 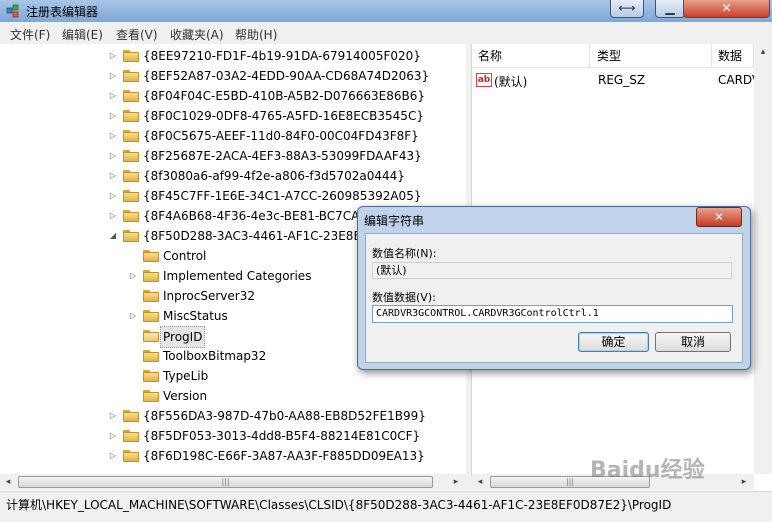 I want to click on tree-item-label: {8F04F04C-E5BD-410B-A5B2-D076663E86B6}, so click(x=284, y=96).